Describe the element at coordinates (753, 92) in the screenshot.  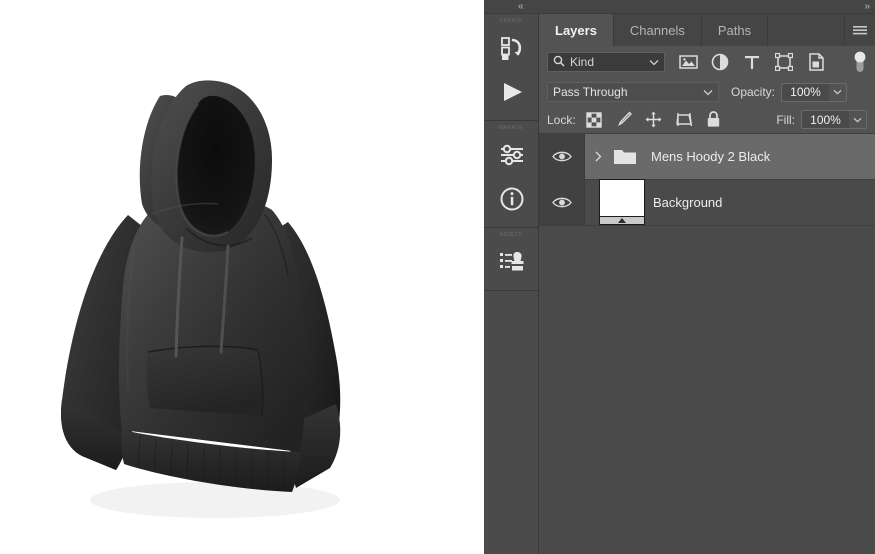
I see `opacity-label: Opacity:` at that location.